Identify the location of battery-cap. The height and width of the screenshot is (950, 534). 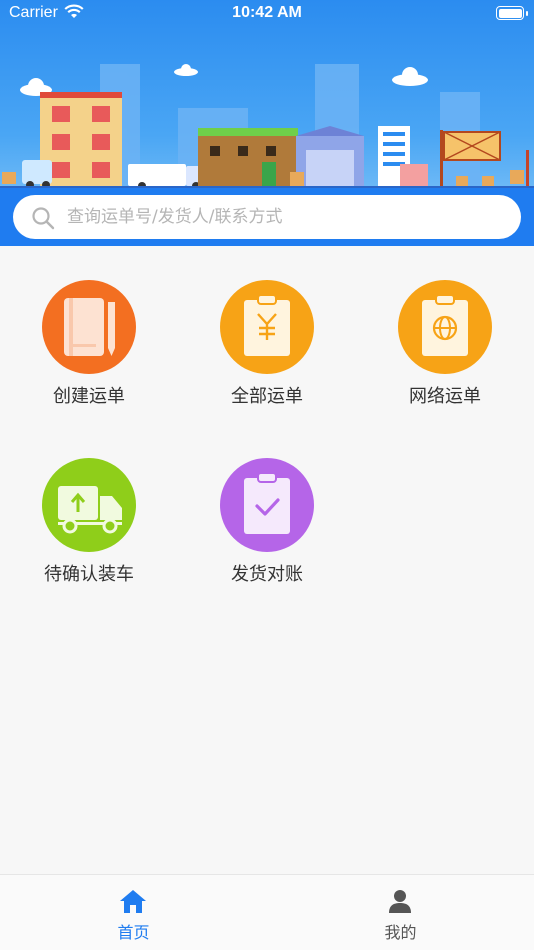
(527, 13).